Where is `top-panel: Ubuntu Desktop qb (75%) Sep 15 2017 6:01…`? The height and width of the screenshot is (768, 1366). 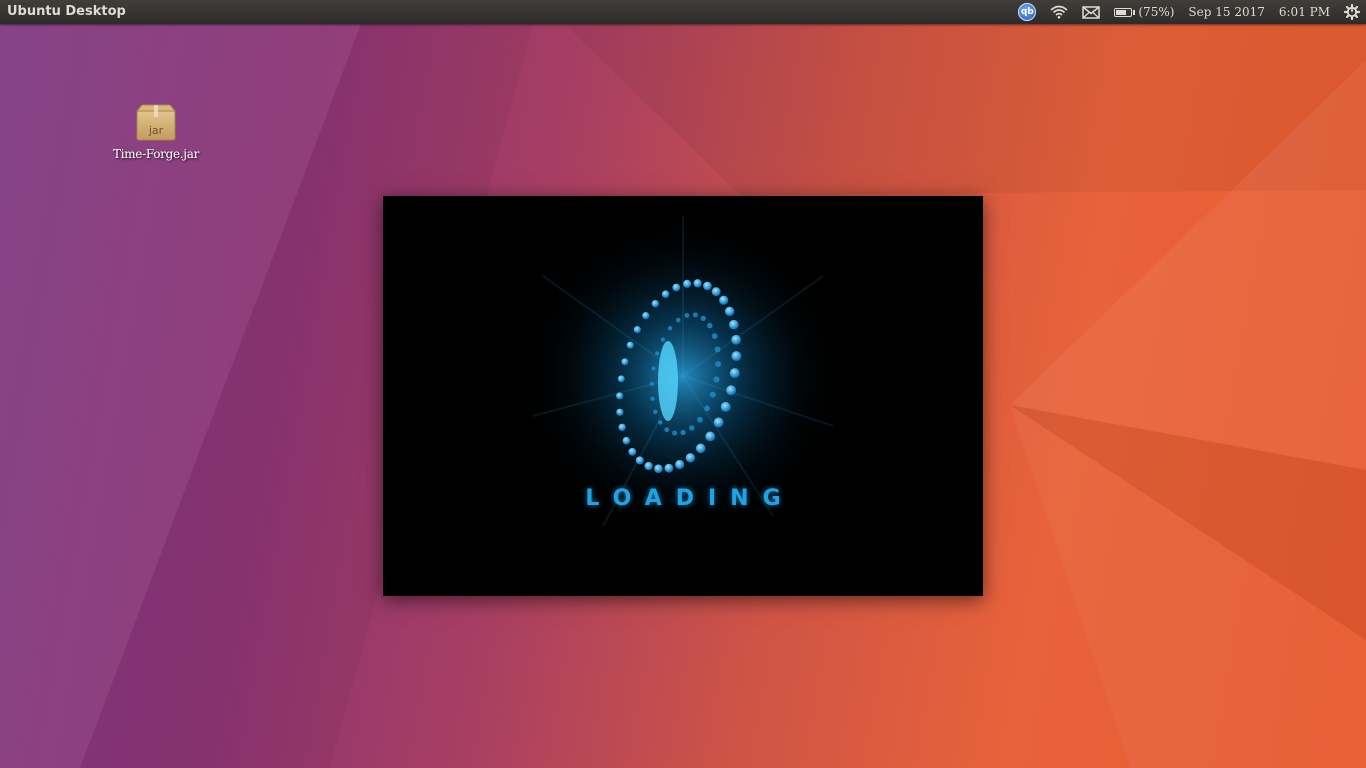 top-panel: Ubuntu Desktop qb (75%) Sep 15 2017 6:01… is located at coordinates (683, 12).